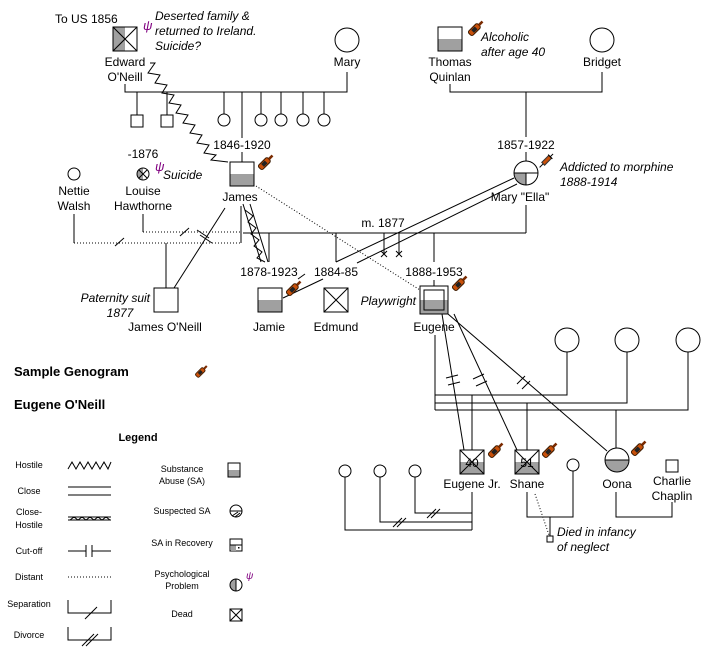 The image size is (710, 656). I want to click on legend-label: Abuse (SA), so click(182, 481).